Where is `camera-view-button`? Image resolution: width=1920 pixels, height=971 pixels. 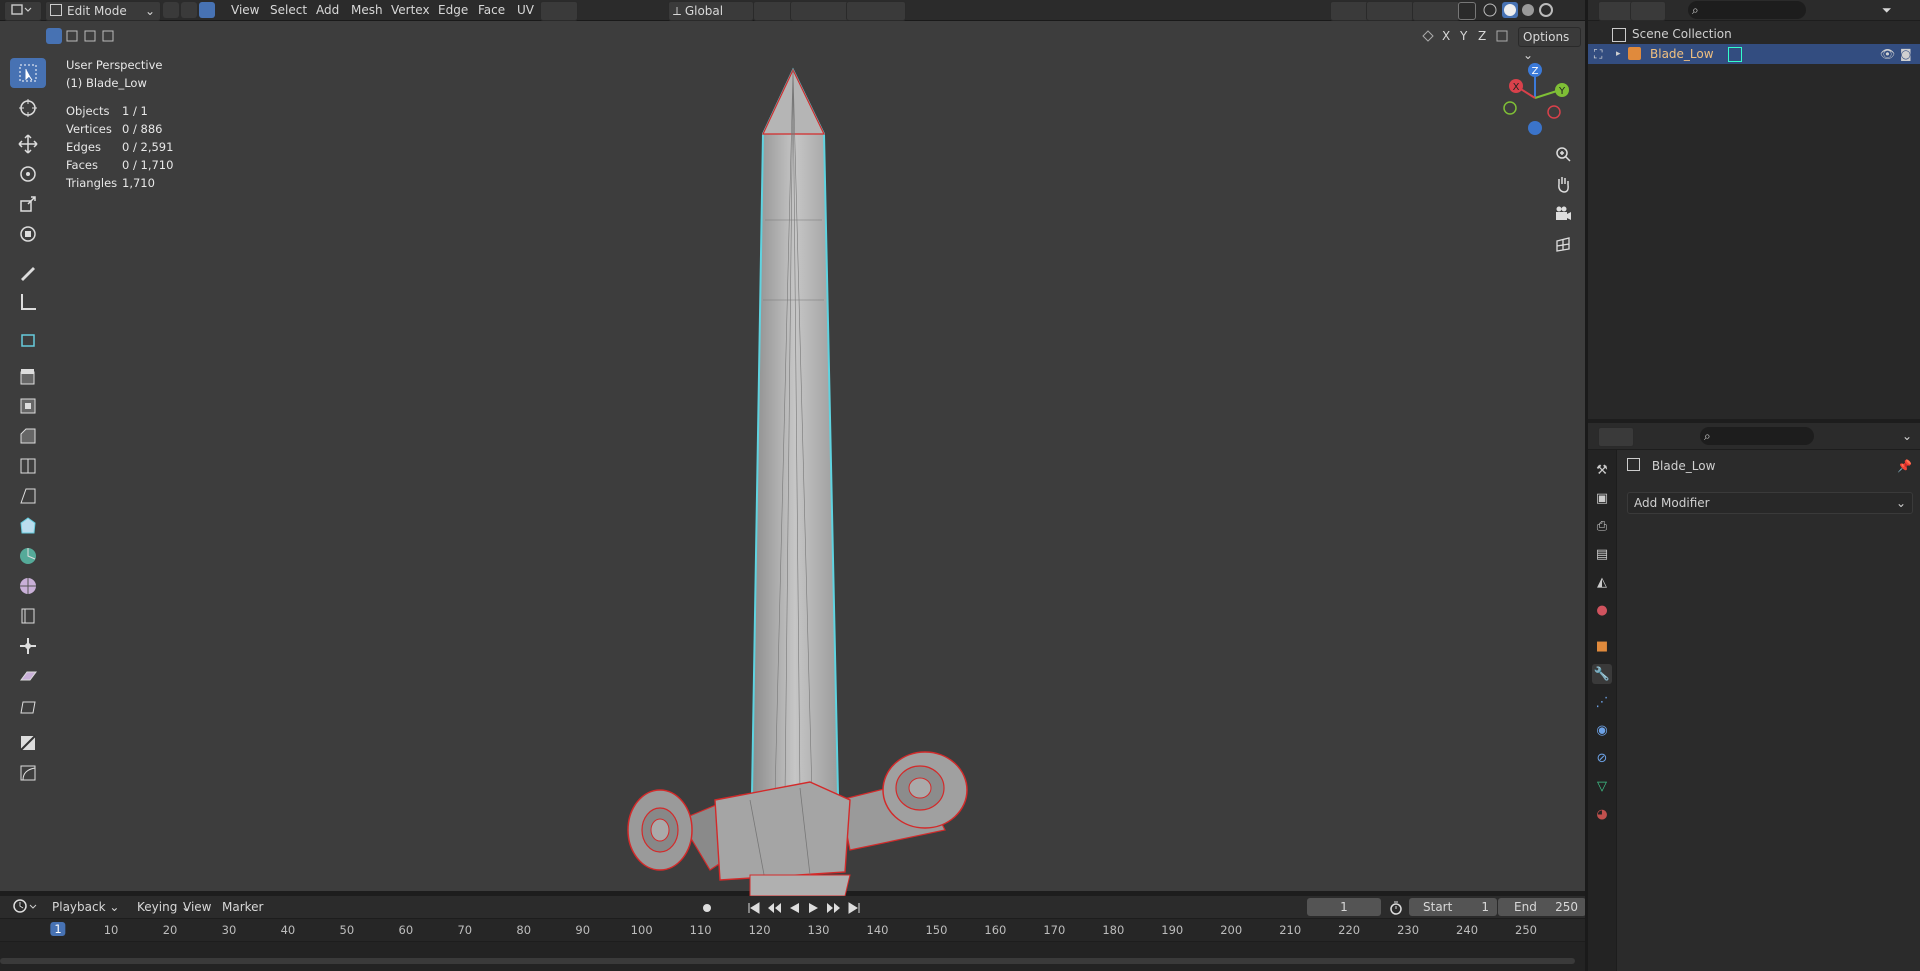
camera-view-button is located at coordinates (1563, 214).